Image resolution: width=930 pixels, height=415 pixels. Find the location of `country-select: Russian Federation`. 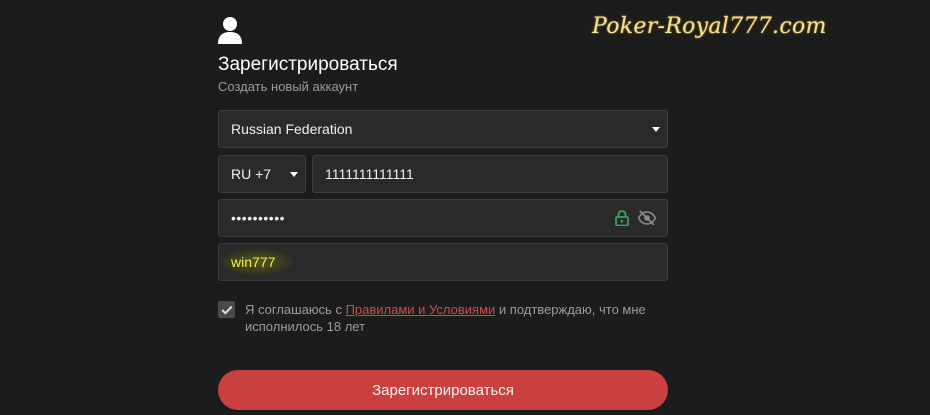

country-select: Russian Federation is located at coordinates (443, 129).